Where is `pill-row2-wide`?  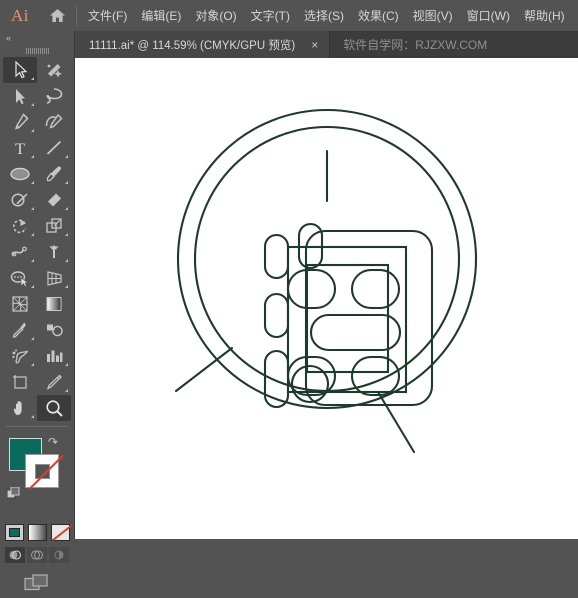 pill-row2-wide is located at coordinates (355, 332).